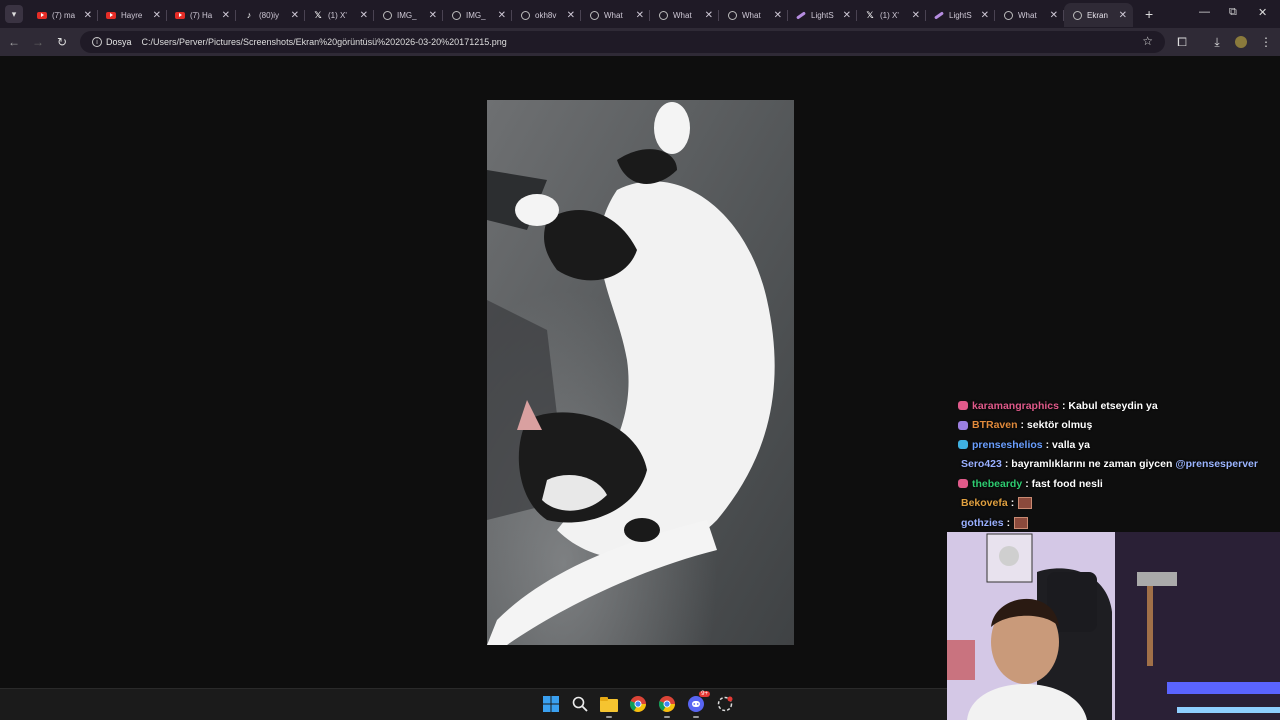 This screenshot has height=720, width=1280. I want to click on minimize-button: —, so click(1204, 12).